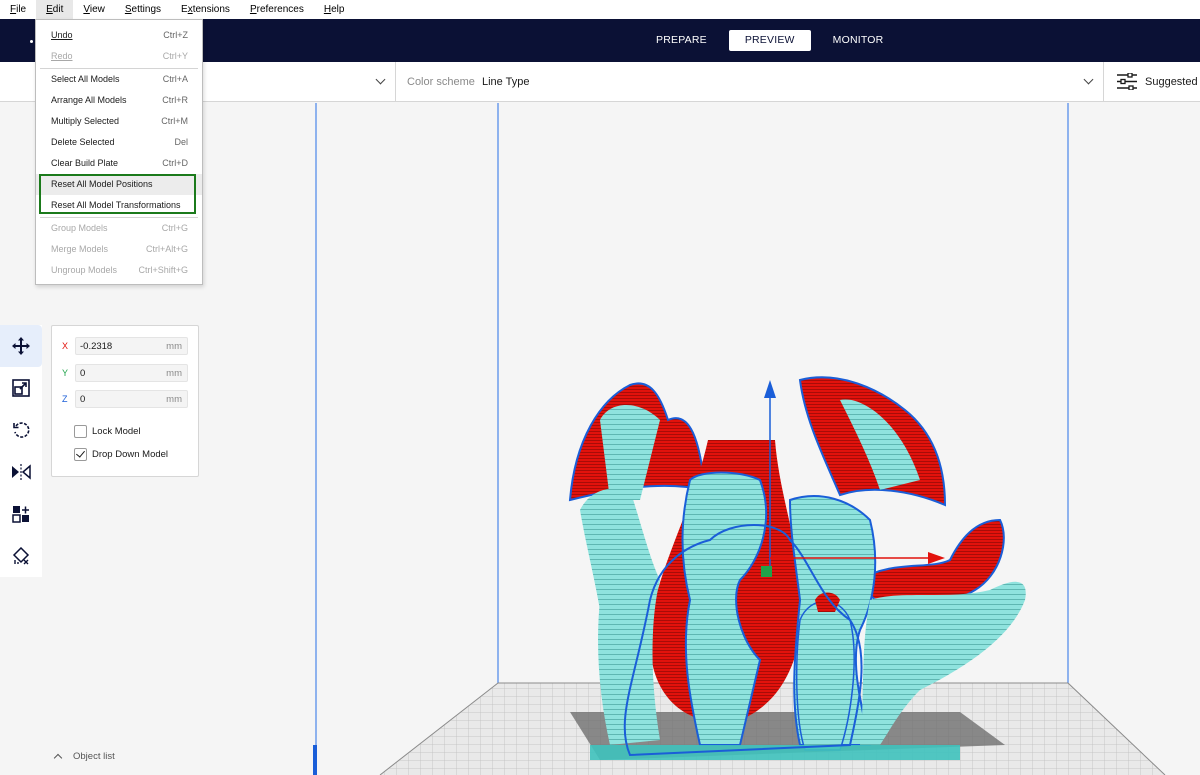  Describe the element at coordinates (119, 35) in the screenshot. I see `menu-item-undo: Undo Ctrl+Z` at that location.